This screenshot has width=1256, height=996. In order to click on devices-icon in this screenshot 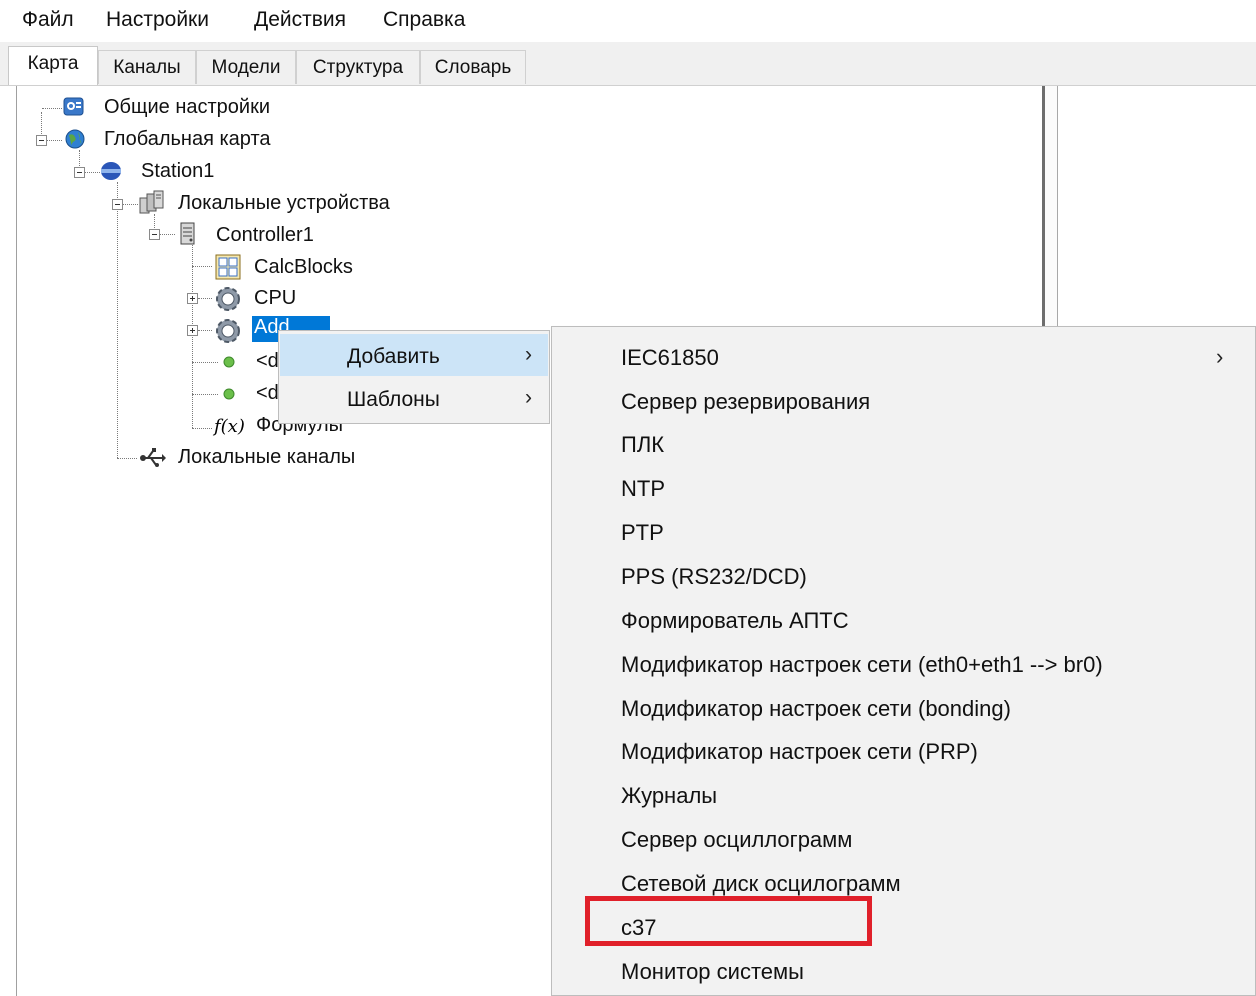, I will do `click(151, 202)`.